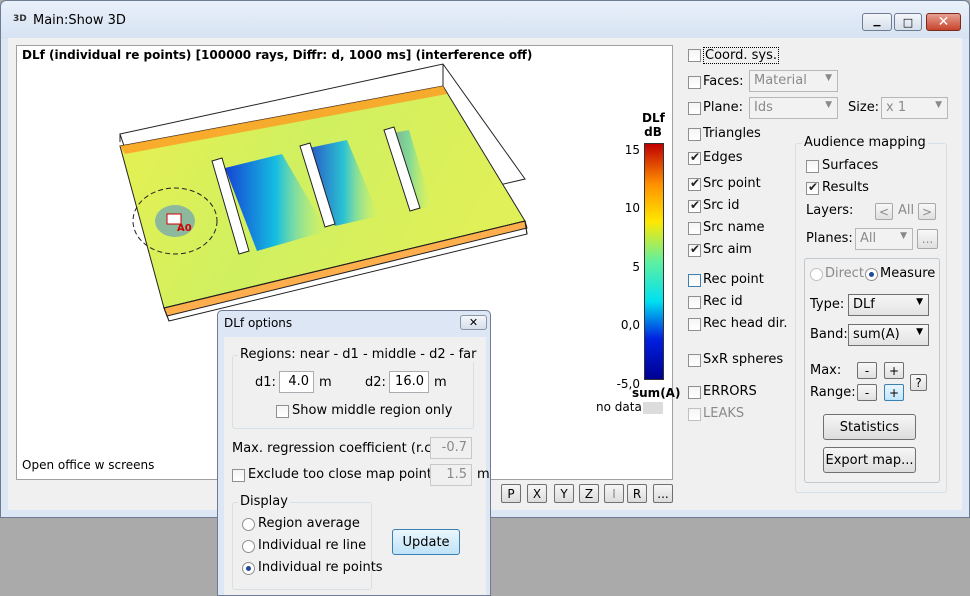 This screenshot has height=596, width=970. I want to click on edges-checkbox, so click(694, 157).